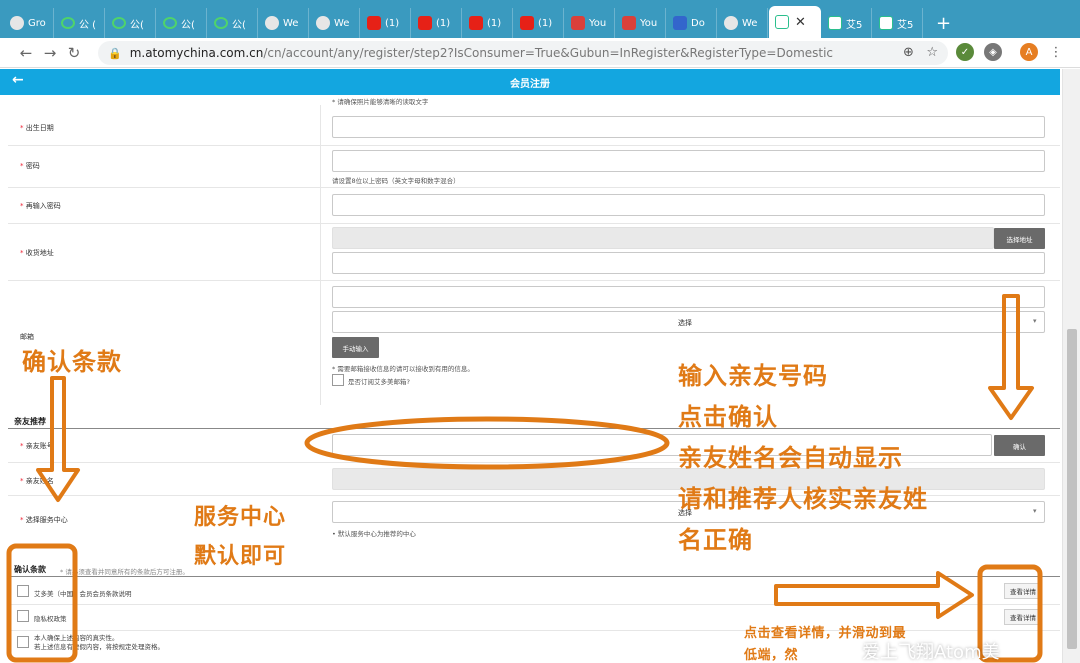  I want to click on terms-label-truth: 本人确保上述内容的真实性。 若上述信息有虚假内容，将按规定处理资格。, so click(99, 642).